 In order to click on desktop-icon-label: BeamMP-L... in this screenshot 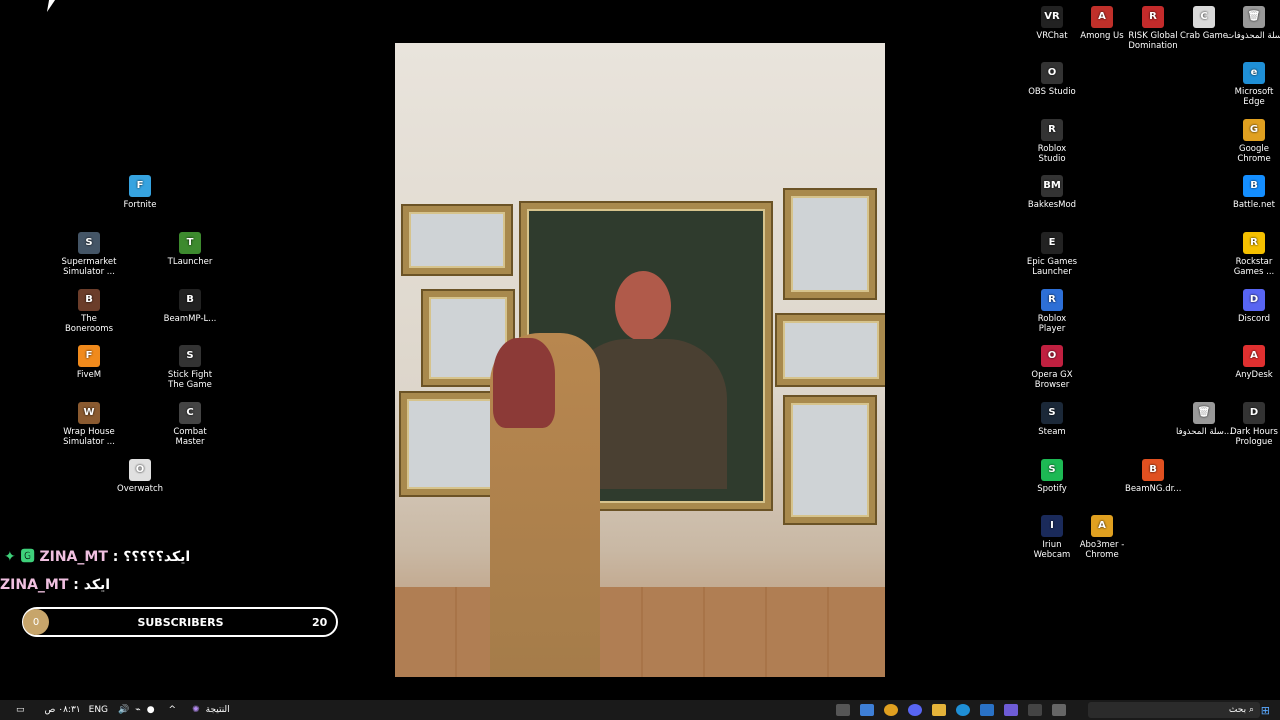, I will do `click(190, 319)`.